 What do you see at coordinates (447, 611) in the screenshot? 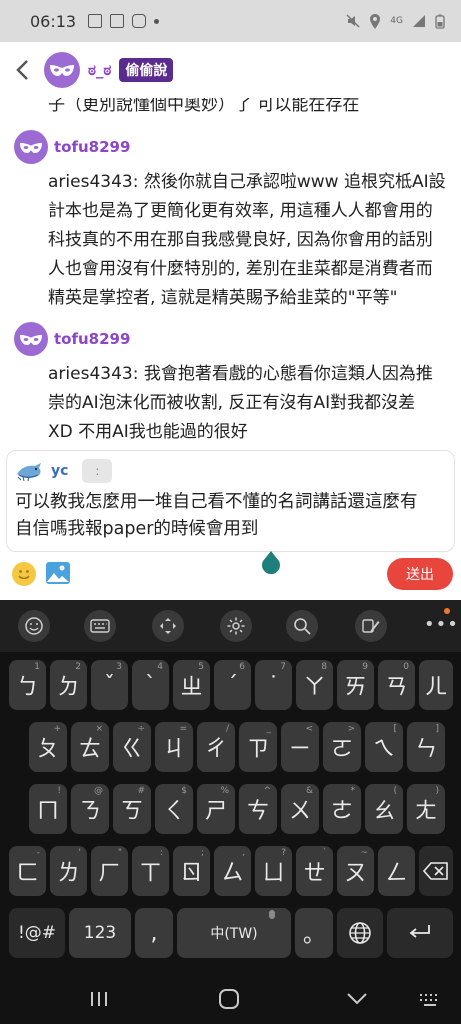
I see `notification-dot` at bounding box center [447, 611].